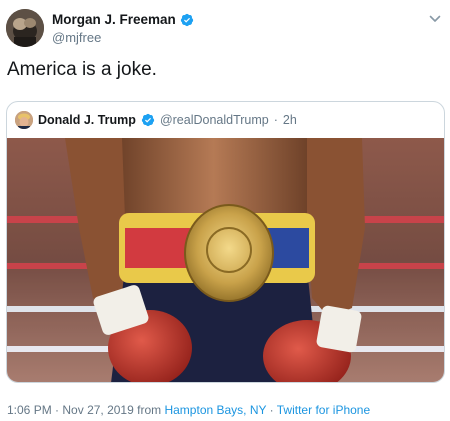  Describe the element at coordinates (25, 28) in the screenshot. I see `author-avatar` at that location.